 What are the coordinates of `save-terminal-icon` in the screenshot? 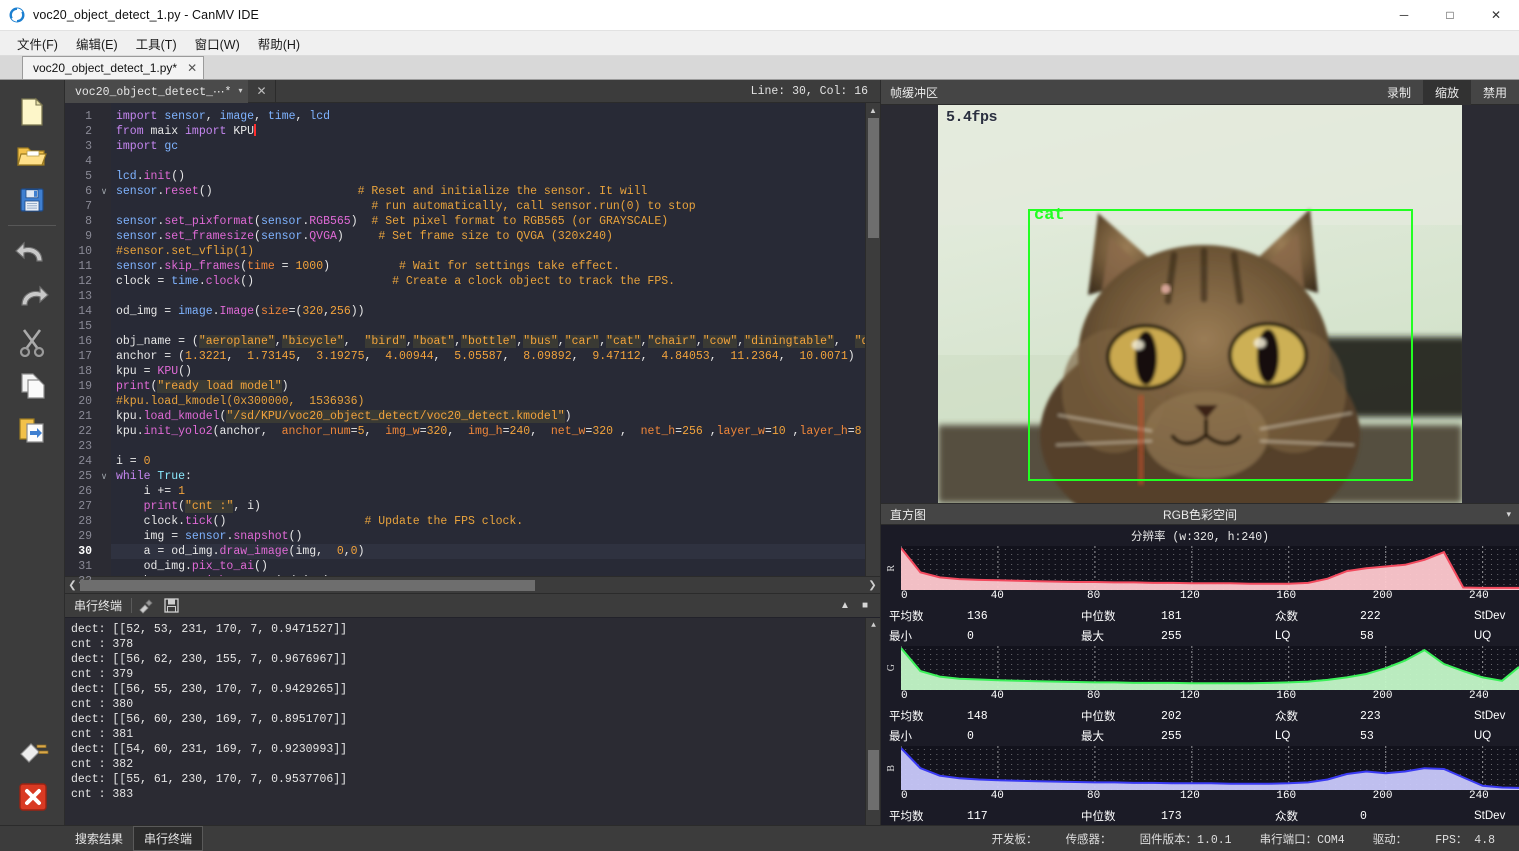 It's located at (171, 606).